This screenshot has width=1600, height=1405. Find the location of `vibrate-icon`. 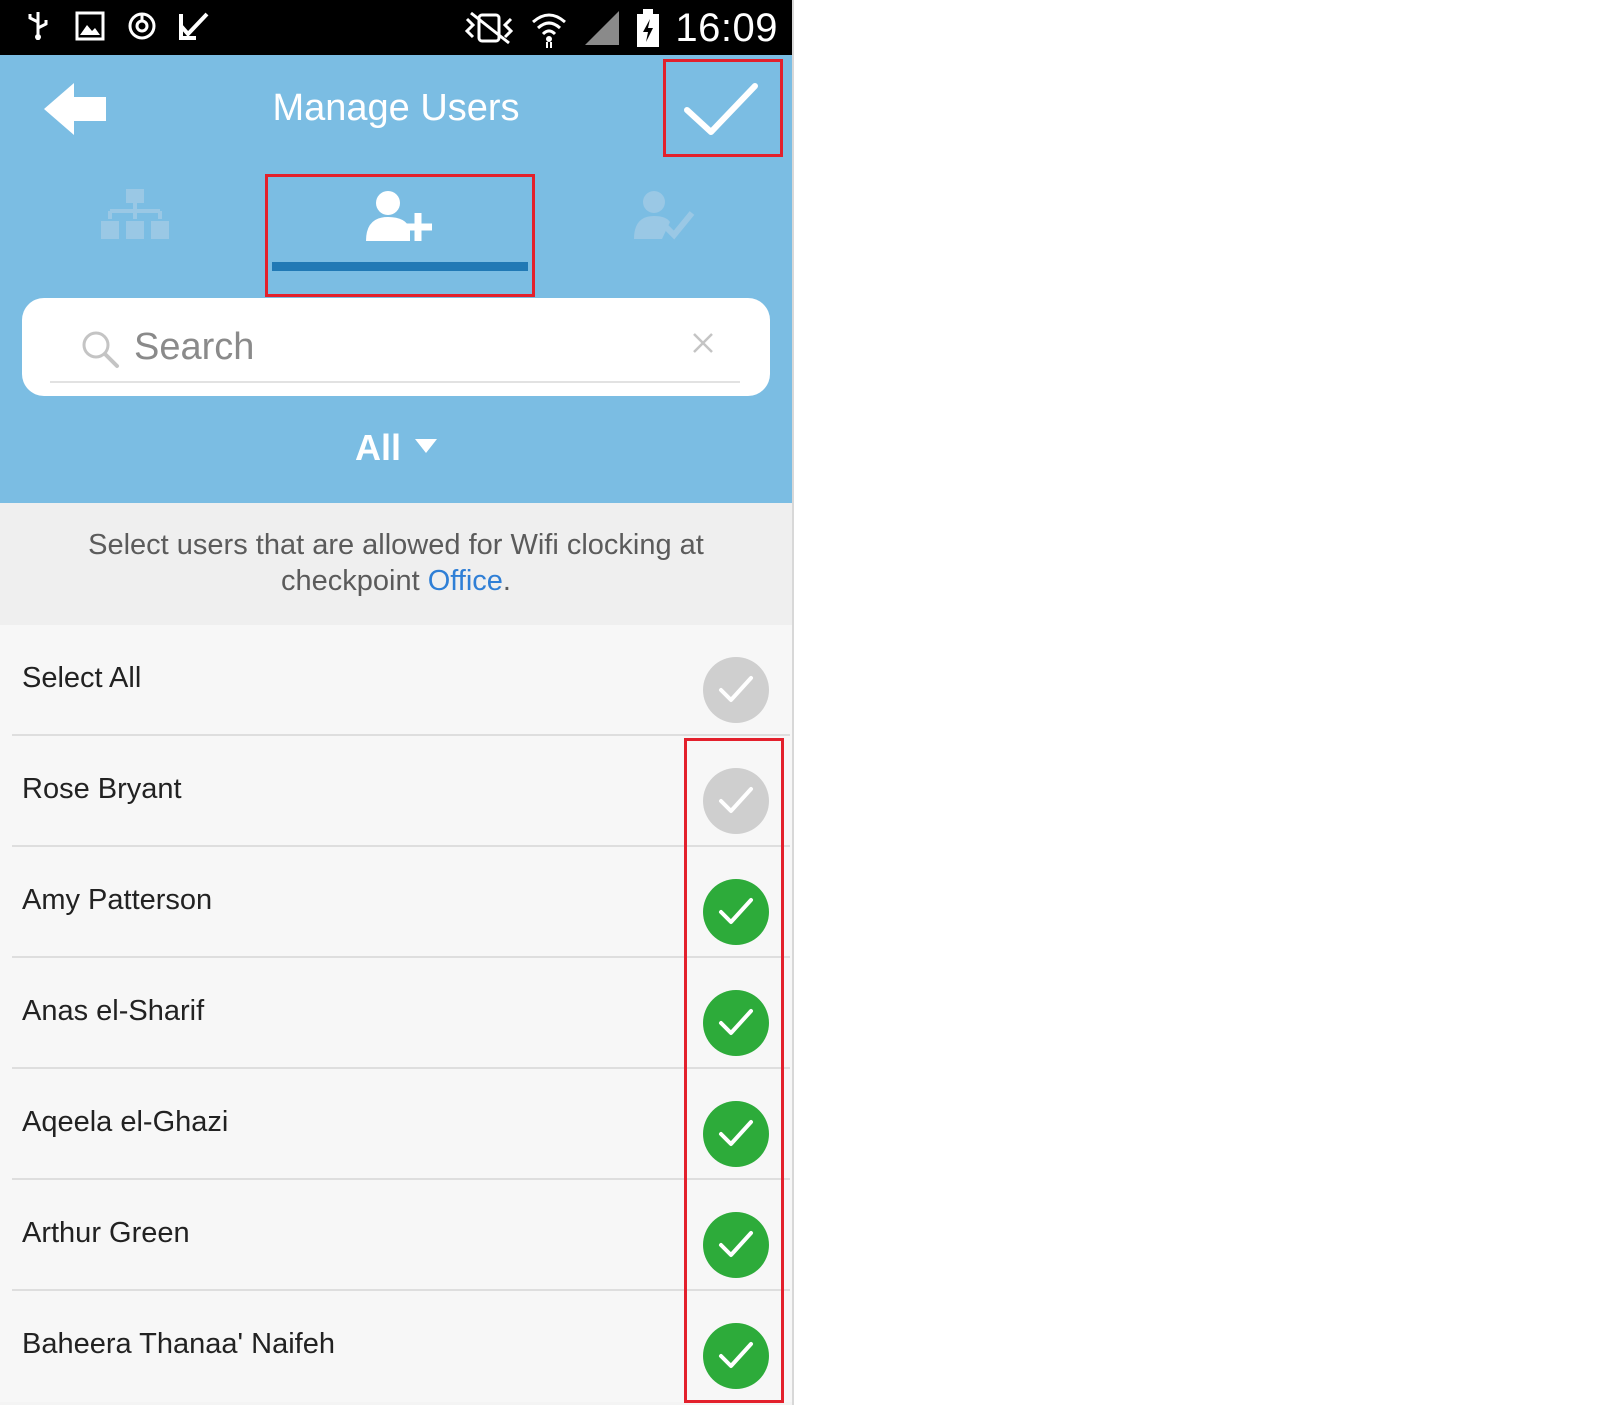

vibrate-icon is located at coordinates (489, 28).